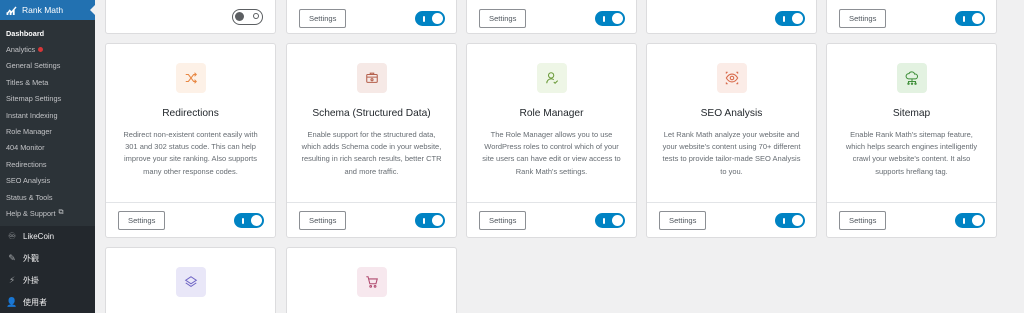  I want to click on sidebar-item-analytics: Analytics, so click(47, 49).